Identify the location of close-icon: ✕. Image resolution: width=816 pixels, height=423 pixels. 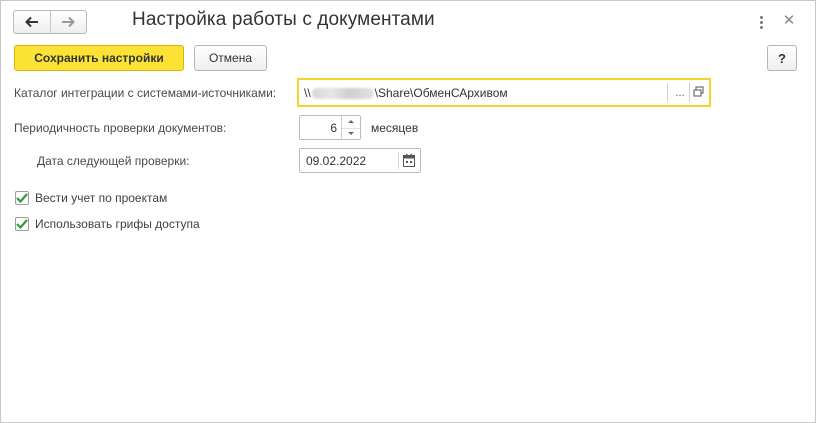
(789, 21).